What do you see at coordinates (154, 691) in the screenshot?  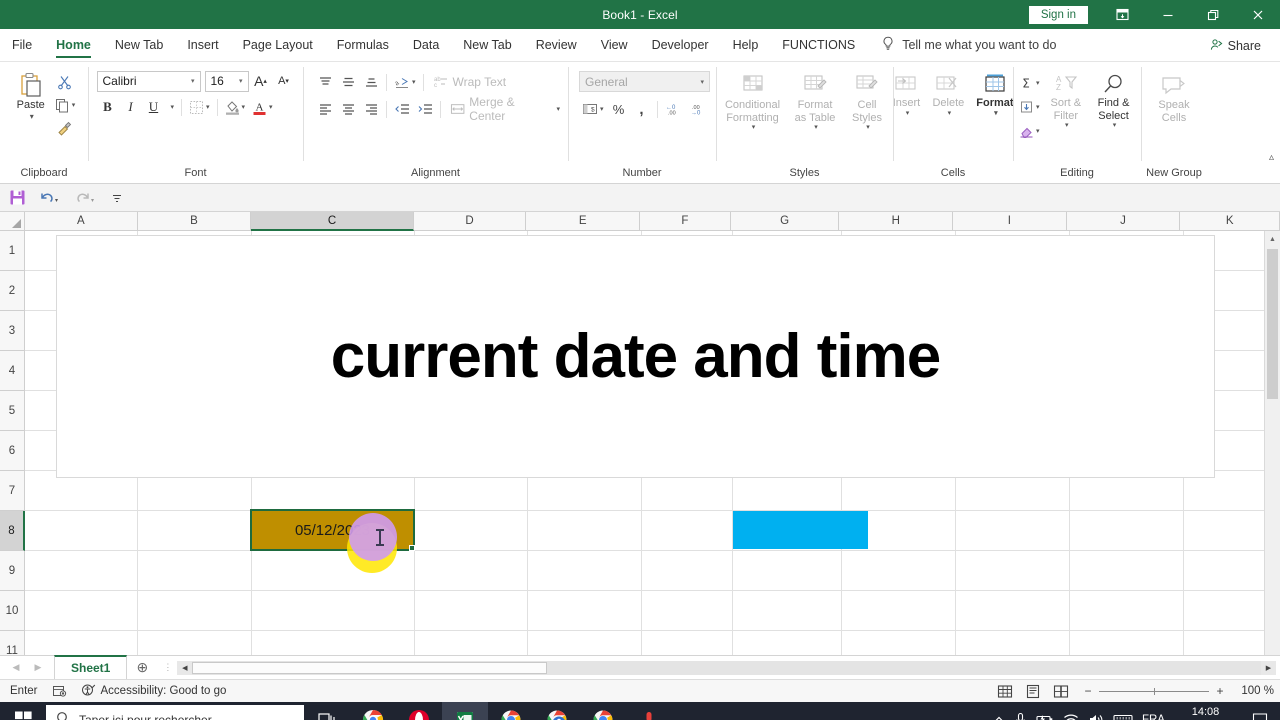 I see `accessibility-status: Accessibility: Good to go` at bounding box center [154, 691].